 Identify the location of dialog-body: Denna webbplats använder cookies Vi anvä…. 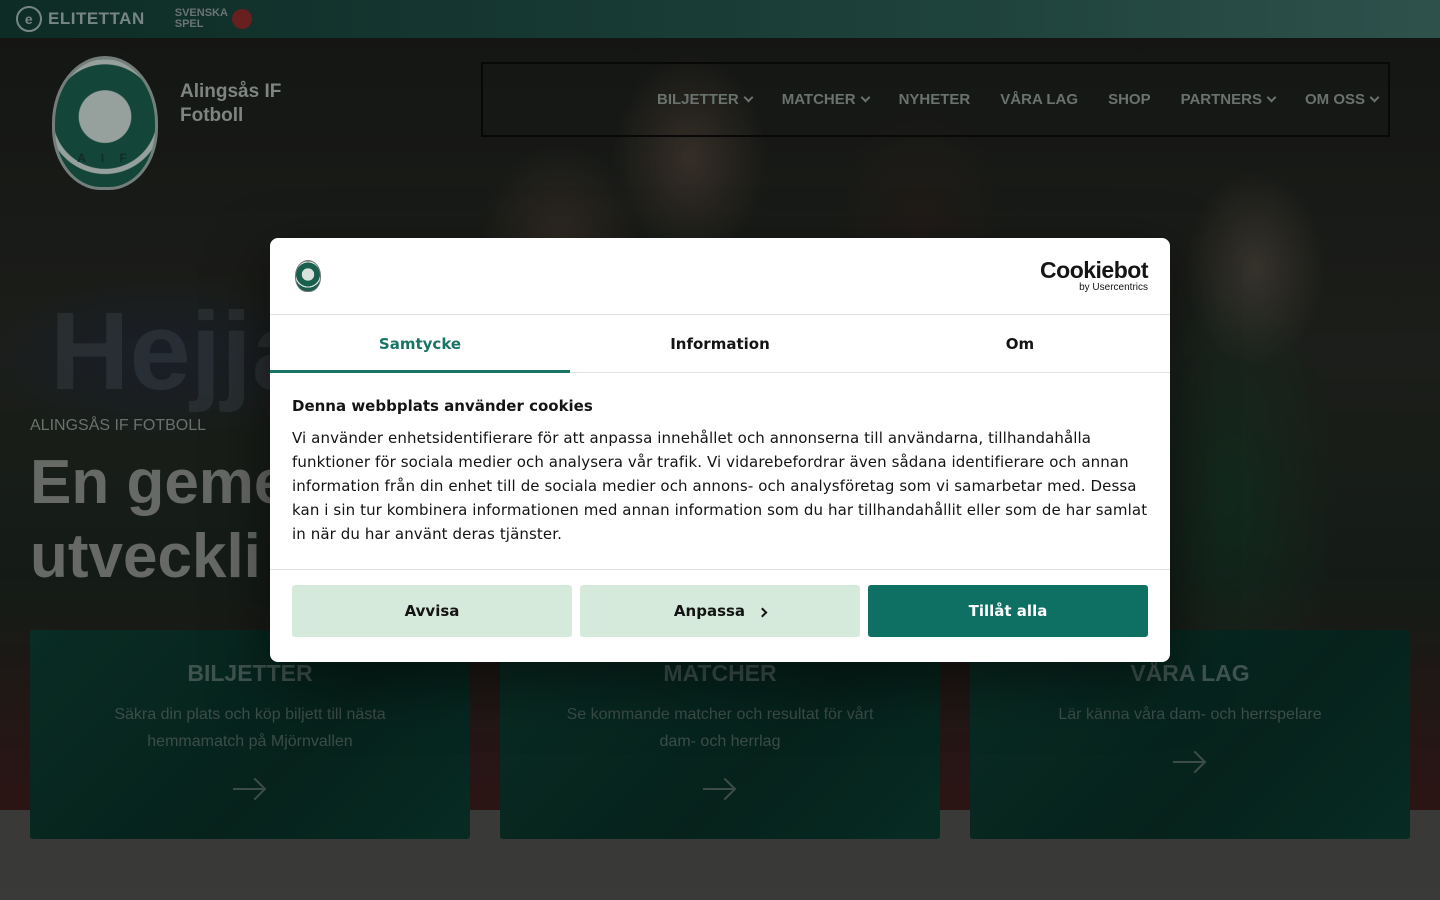
(720, 471).